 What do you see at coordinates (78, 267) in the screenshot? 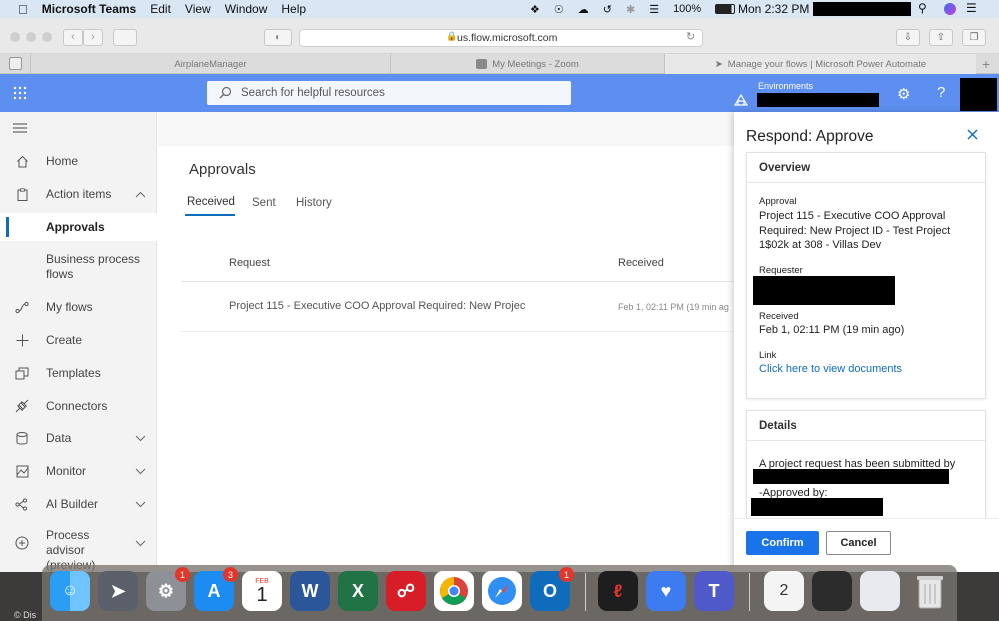
I see `sidebar-item-business-process-flows: Business process flows` at bounding box center [78, 267].